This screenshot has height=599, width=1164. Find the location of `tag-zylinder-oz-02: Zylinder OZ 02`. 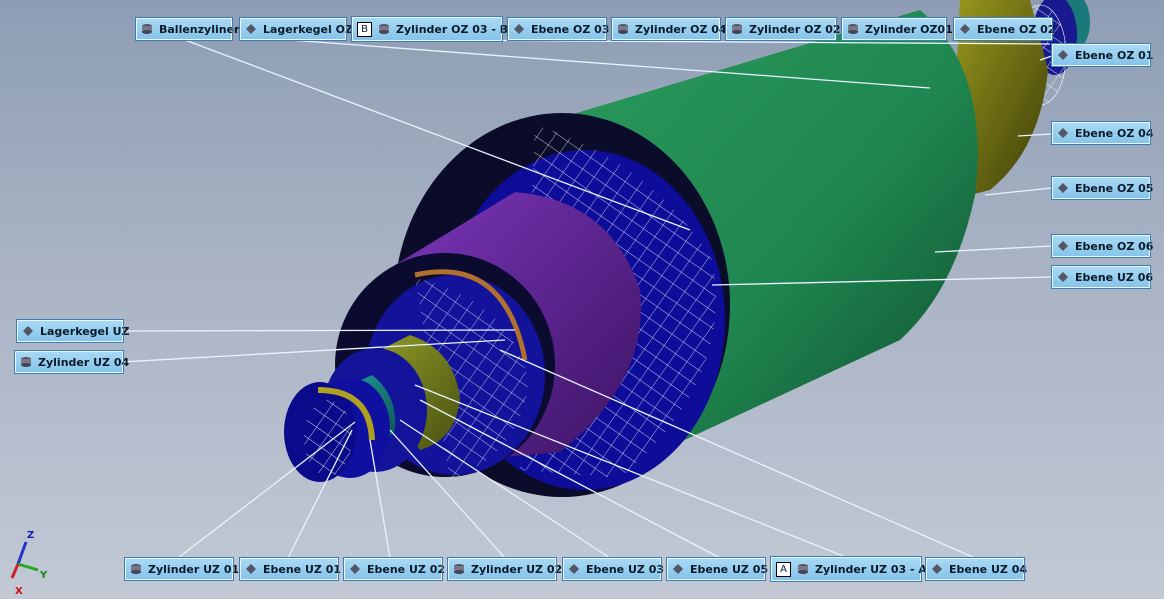

tag-zylinder-oz-02: Zylinder OZ 02 is located at coordinates (783, 29).